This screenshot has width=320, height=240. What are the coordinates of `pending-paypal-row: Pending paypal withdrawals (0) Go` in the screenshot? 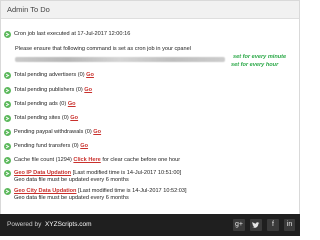 It's located at (52, 132).